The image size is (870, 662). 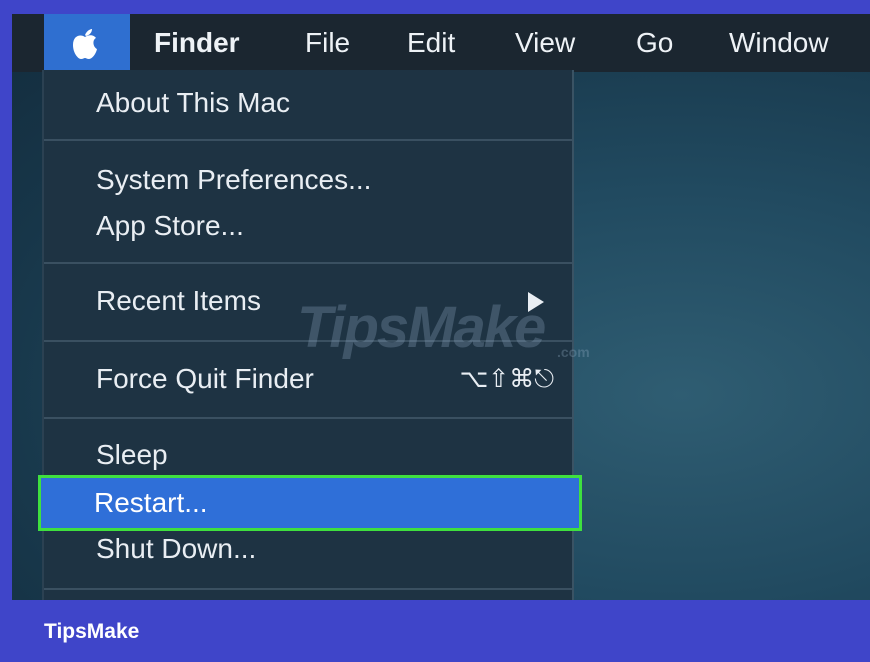 I want to click on apple-menu-button, so click(x=87, y=42).